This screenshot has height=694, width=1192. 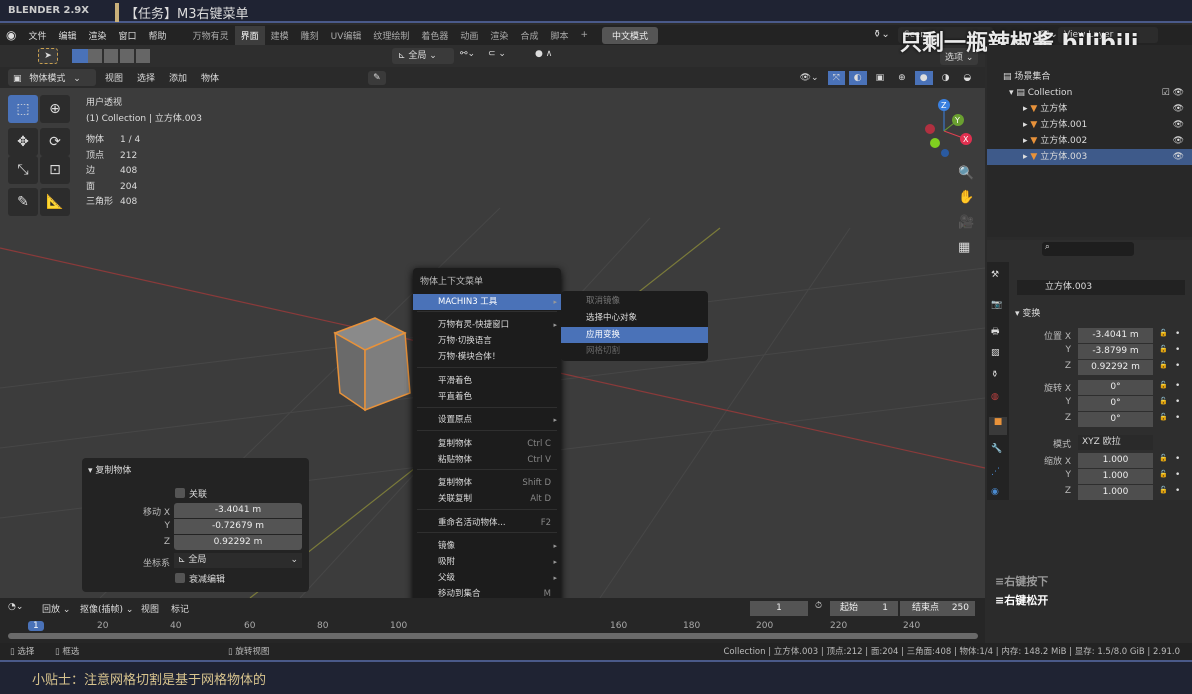 I want to click on shading-wire-icon: ⊕, so click(x=902, y=78).